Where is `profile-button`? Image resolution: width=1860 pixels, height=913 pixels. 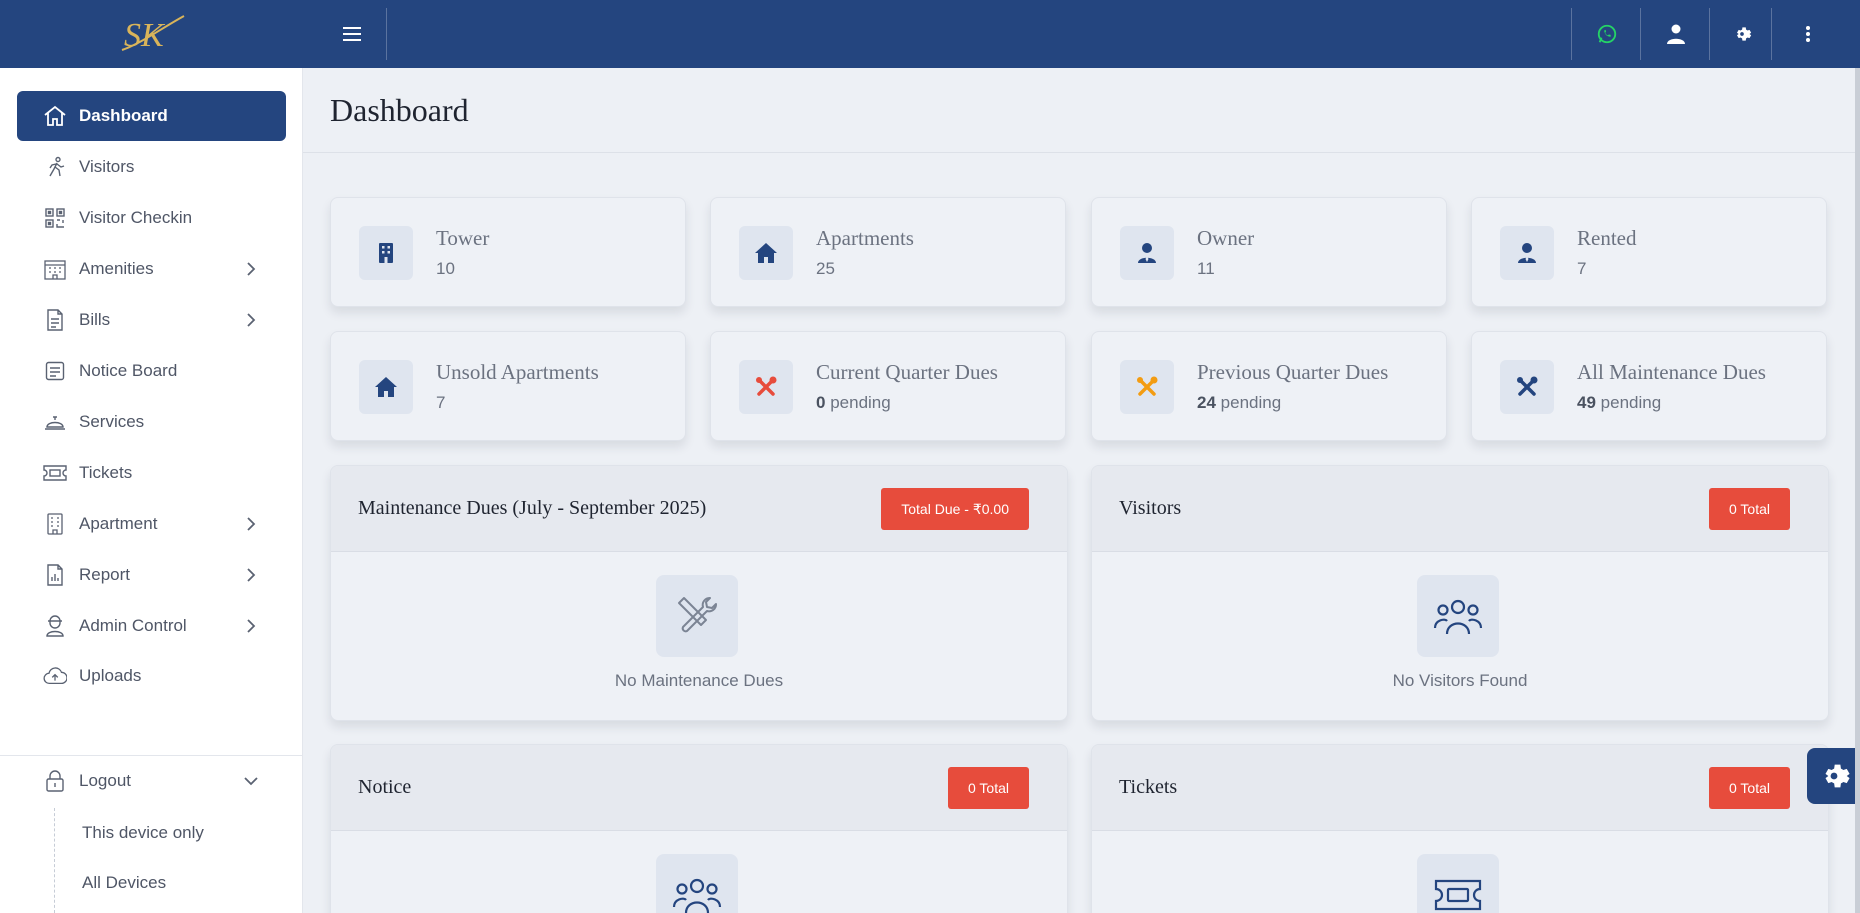 profile-button is located at coordinates (1676, 34).